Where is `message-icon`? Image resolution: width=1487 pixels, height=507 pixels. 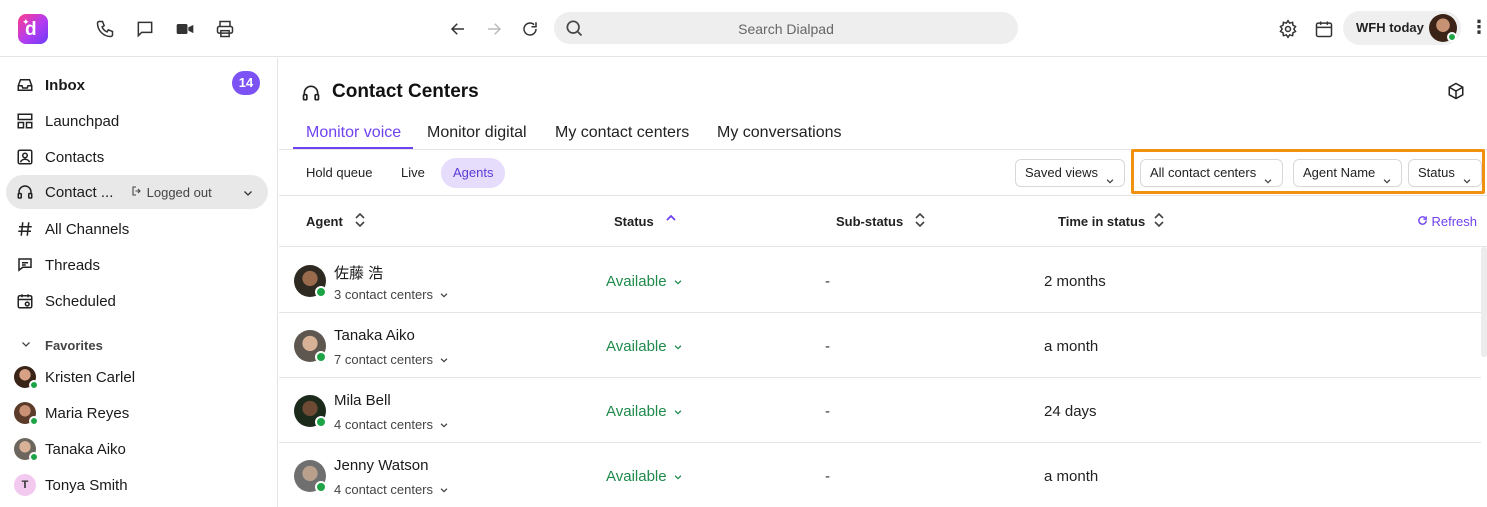
message-icon is located at coordinates (145, 29).